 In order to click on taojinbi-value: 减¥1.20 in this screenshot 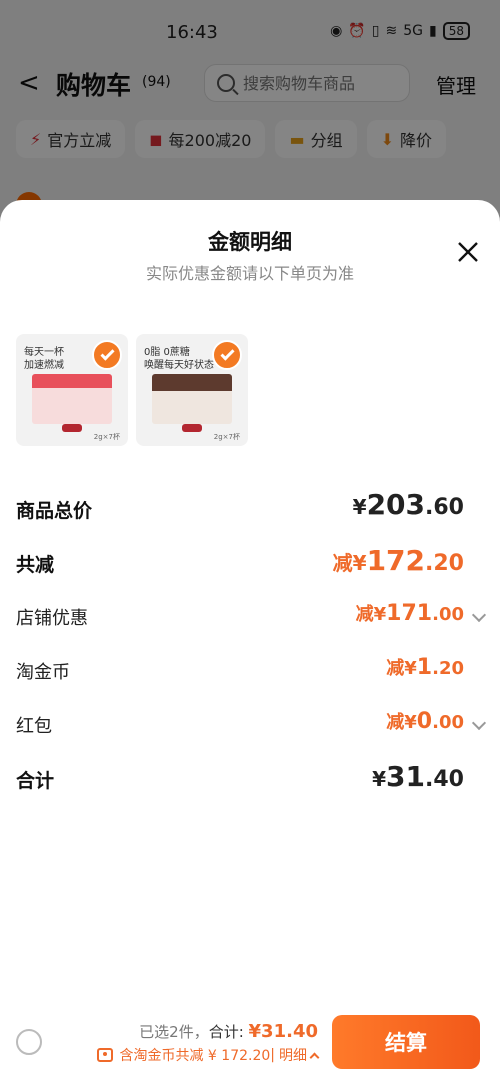, I will do `click(425, 667)`.